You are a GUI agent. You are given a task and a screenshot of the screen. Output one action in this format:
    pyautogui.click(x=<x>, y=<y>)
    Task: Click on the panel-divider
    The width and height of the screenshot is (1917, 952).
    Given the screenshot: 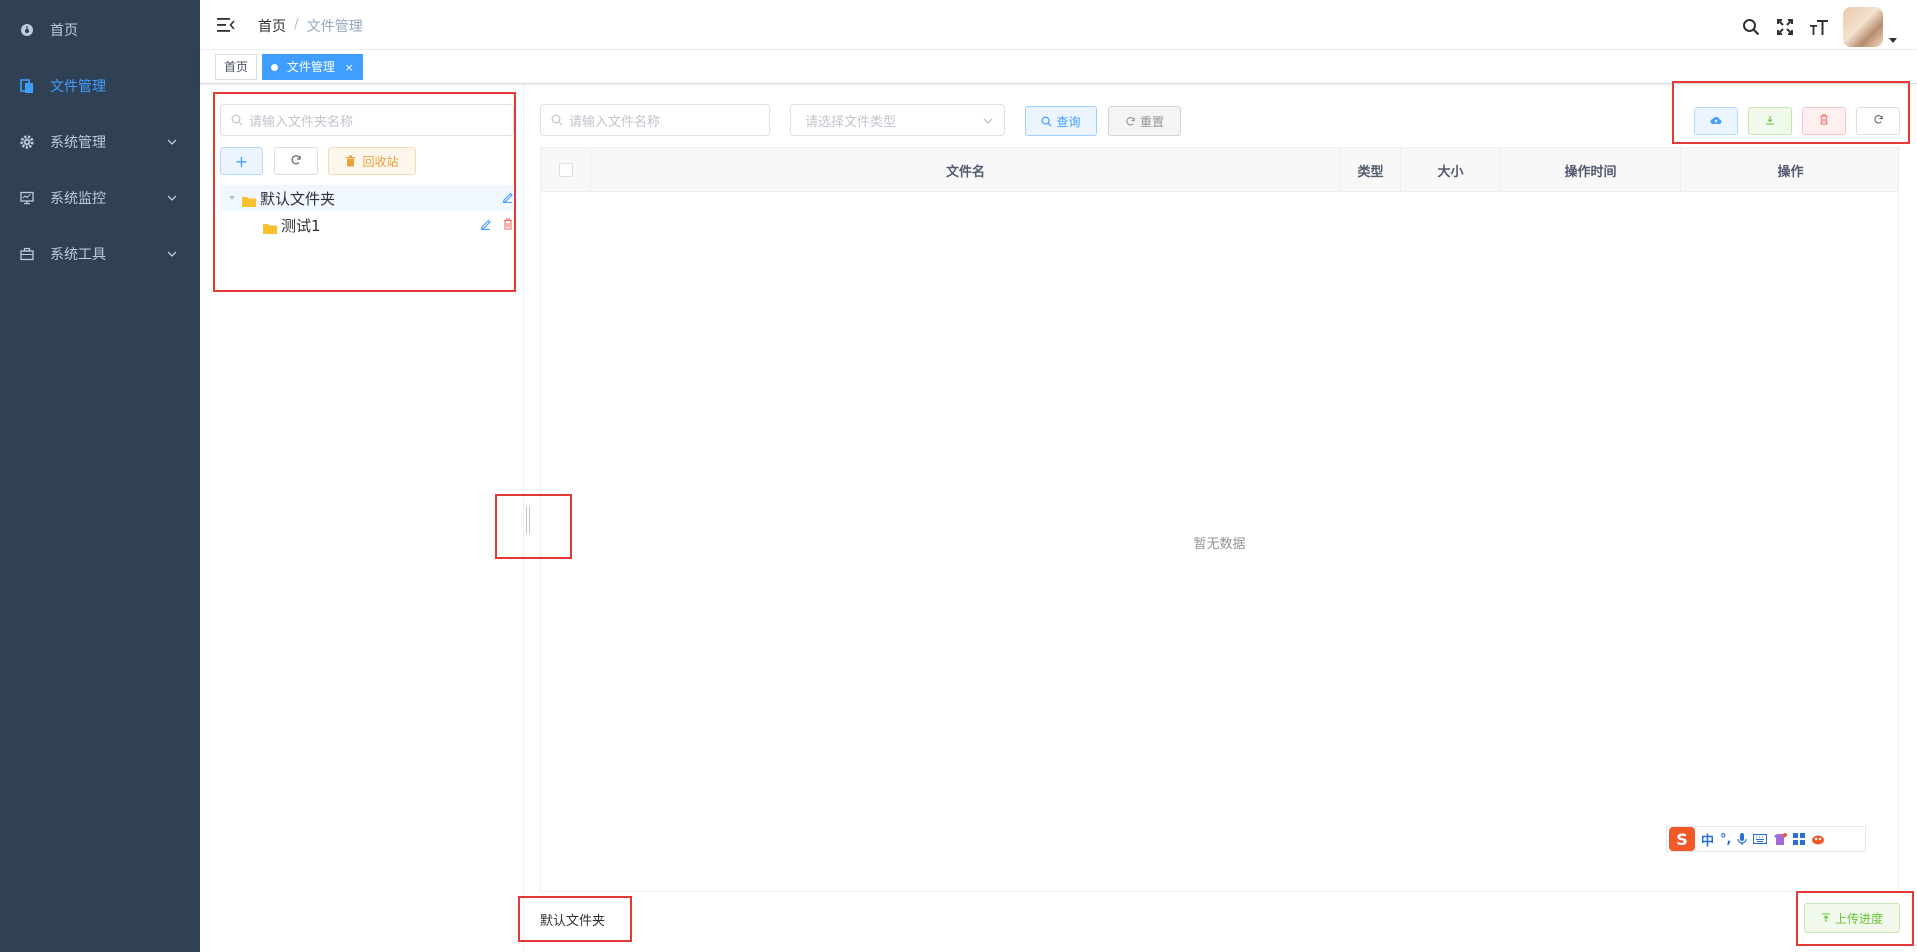 What is the action you would take?
    pyautogui.click(x=523, y=518)
    